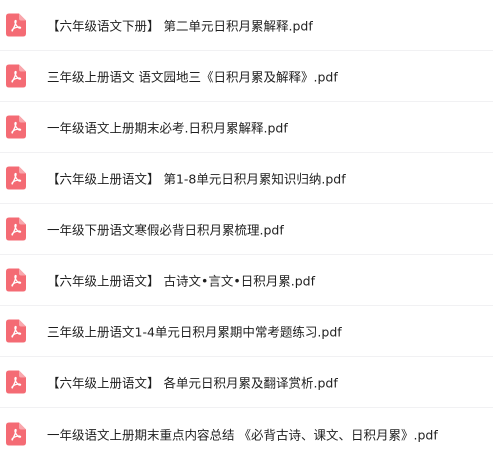 The width and height of the screenshot is (493, 459). I want to click on file-row: 三年级上册语文 语文园地三《日积月累及解释》.pdf, so click(246, 76).